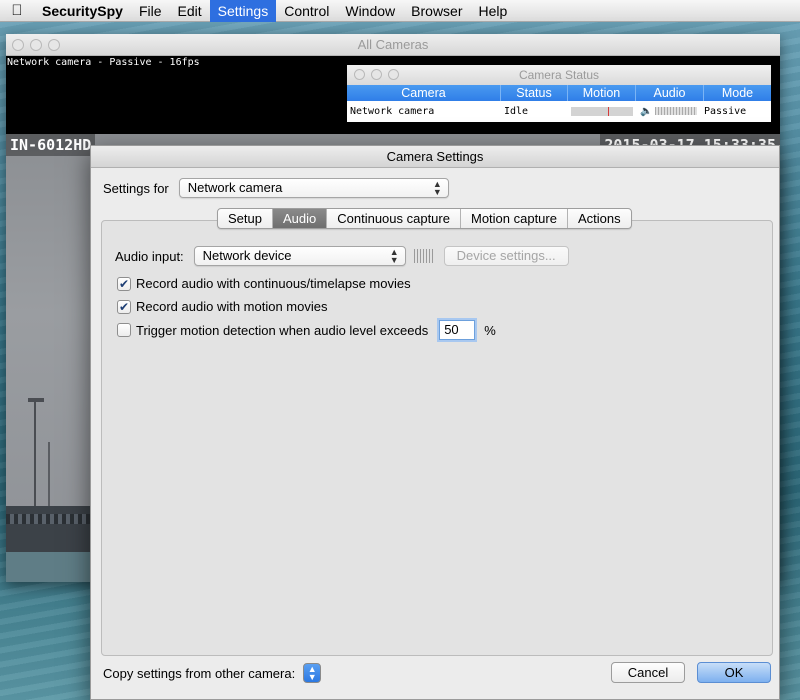 Image resolution: width=800 pixels, height=700 pixels. I want to click on copy-settings-stepper-icon: ▲ ▼, so click(312, 673).